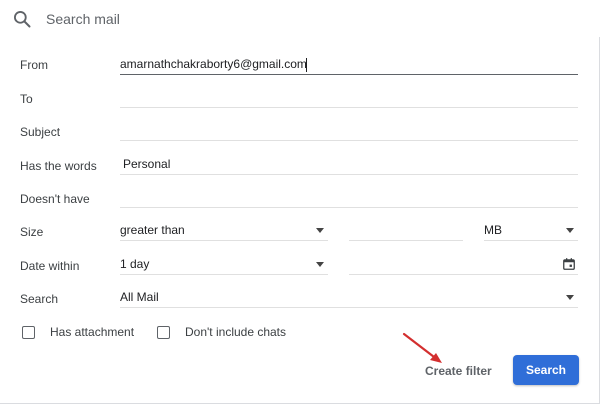 The image size is (600, 404). Describe the element at coordinates (34, 65) in the screenshot. I see `from-label: From` at that location.